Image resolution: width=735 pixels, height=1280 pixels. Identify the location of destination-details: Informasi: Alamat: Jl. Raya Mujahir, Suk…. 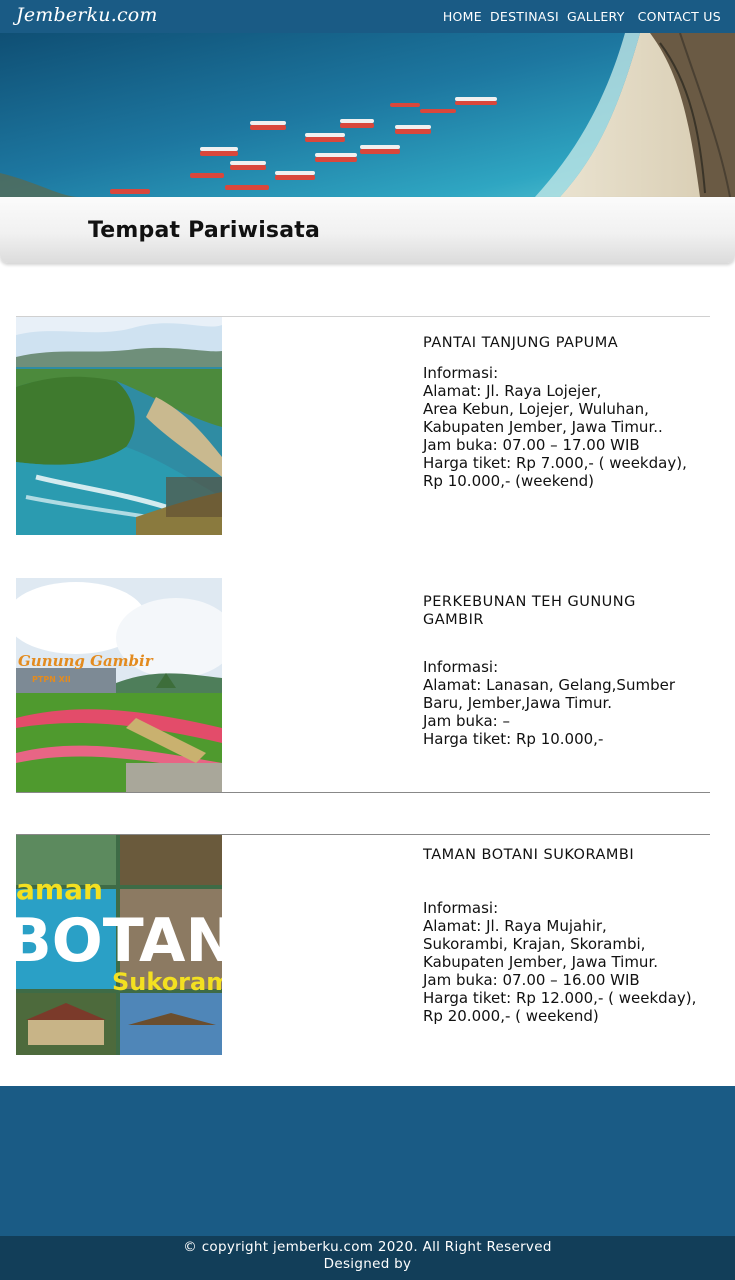
(560, 962).